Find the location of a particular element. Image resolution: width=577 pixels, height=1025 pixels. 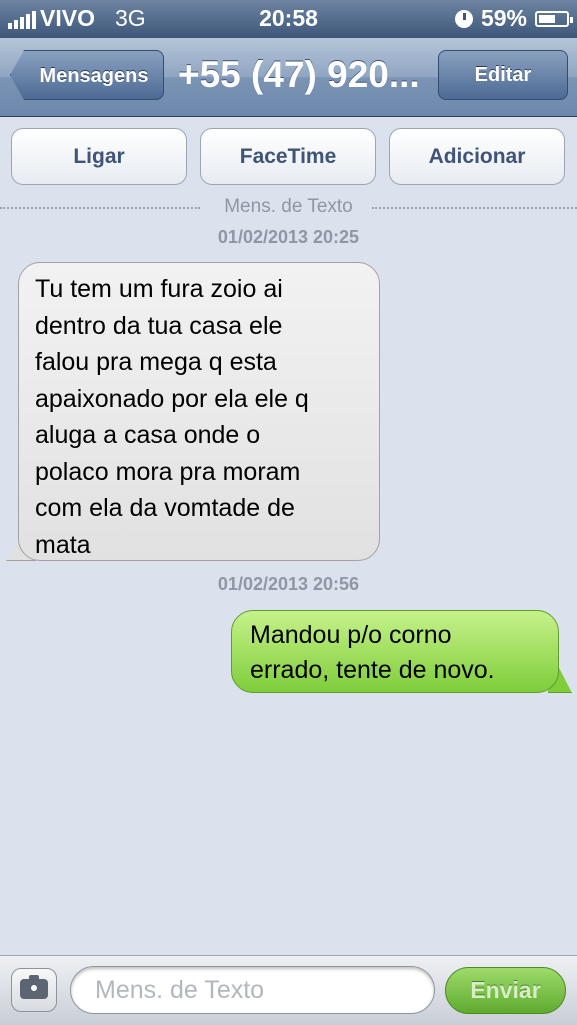

message-line: com ela da vomtade de is located at coordinates (165, 508).